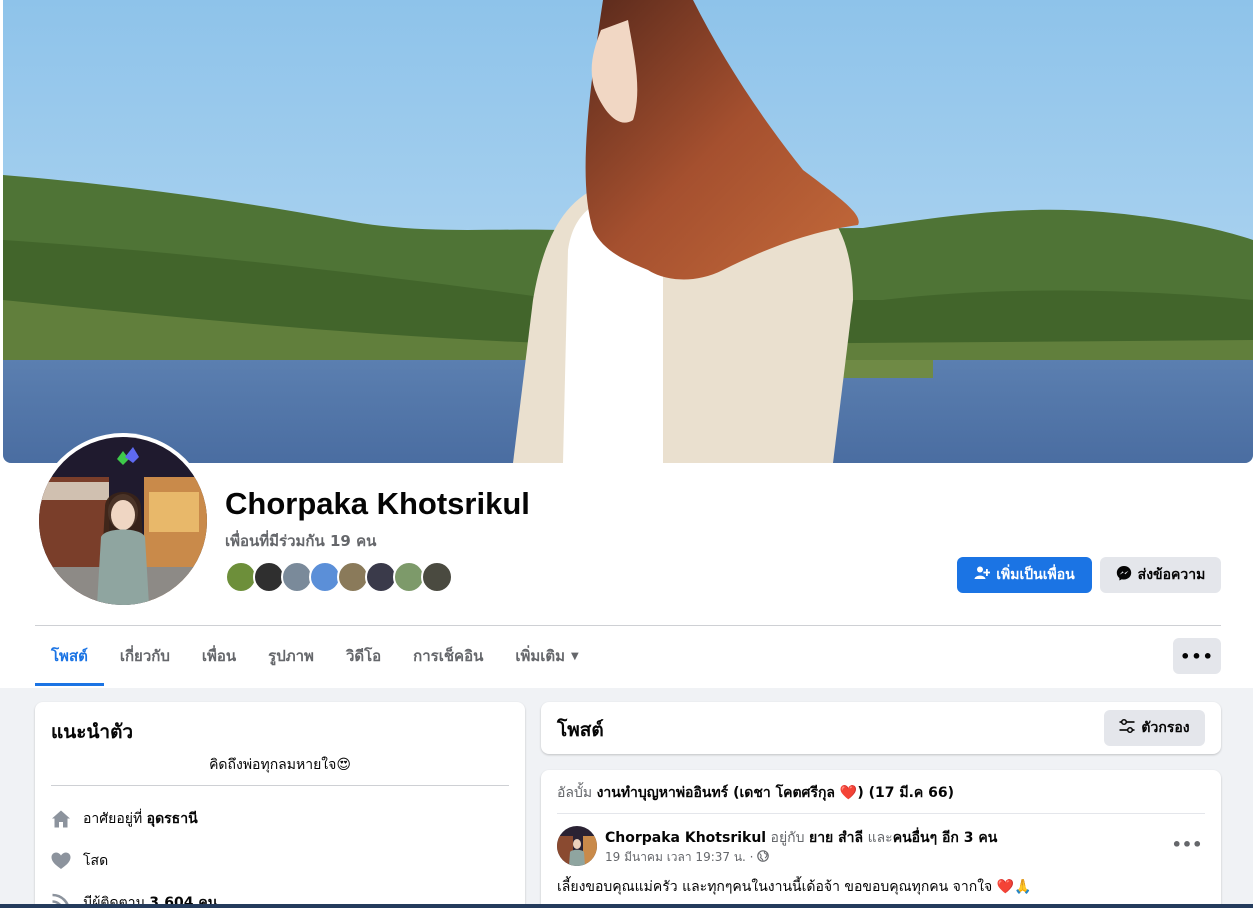 The width and height of the screenshot is (1253, 908). I want to click on post-divider, so click(881, 813).